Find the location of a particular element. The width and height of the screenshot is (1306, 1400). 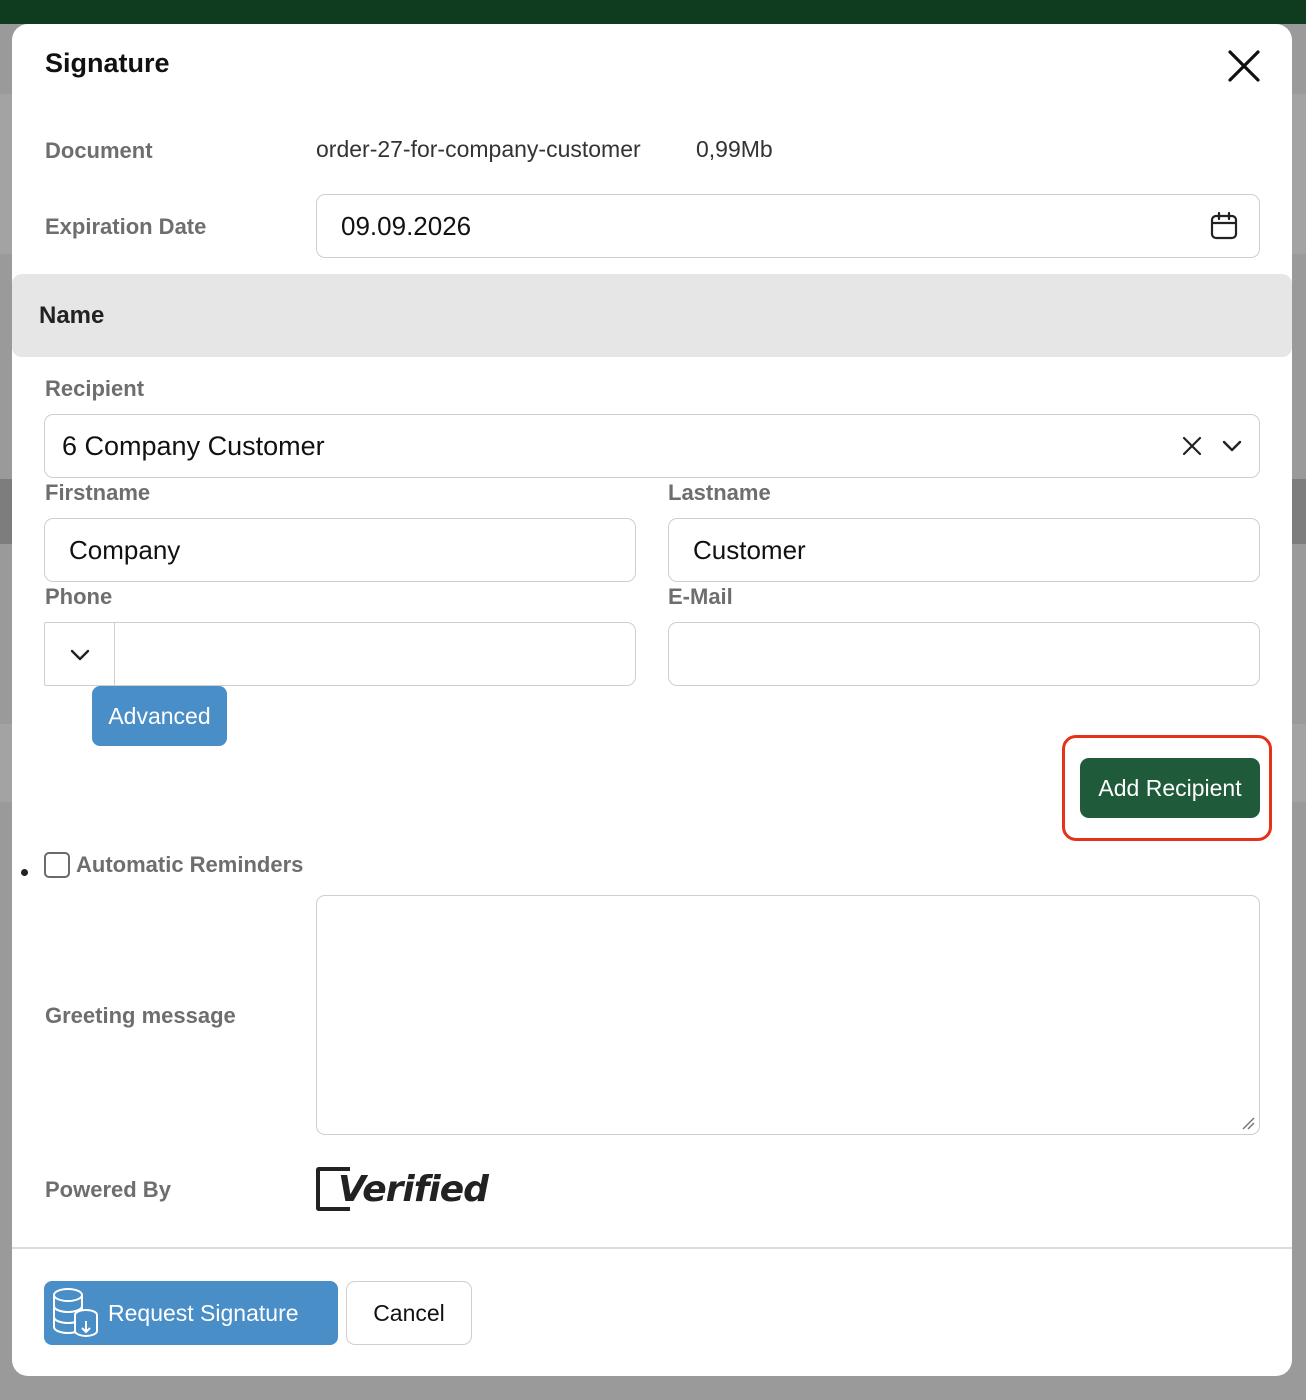

name-section-header: Name is located at coordinates (652, 315).